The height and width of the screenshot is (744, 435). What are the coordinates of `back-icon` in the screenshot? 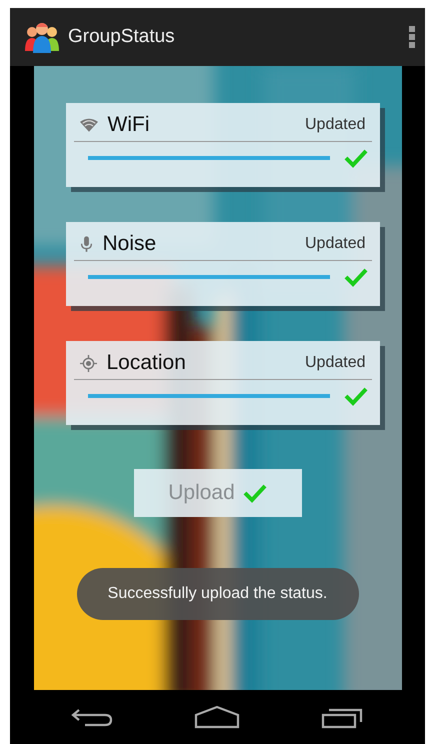 It's located at (91, 717).